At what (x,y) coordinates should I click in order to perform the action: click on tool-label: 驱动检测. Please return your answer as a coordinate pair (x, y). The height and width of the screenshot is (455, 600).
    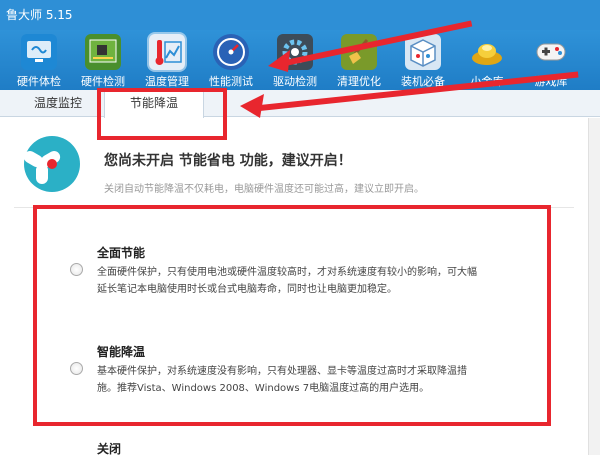
    Looking at the image, I should click on (295, 81).